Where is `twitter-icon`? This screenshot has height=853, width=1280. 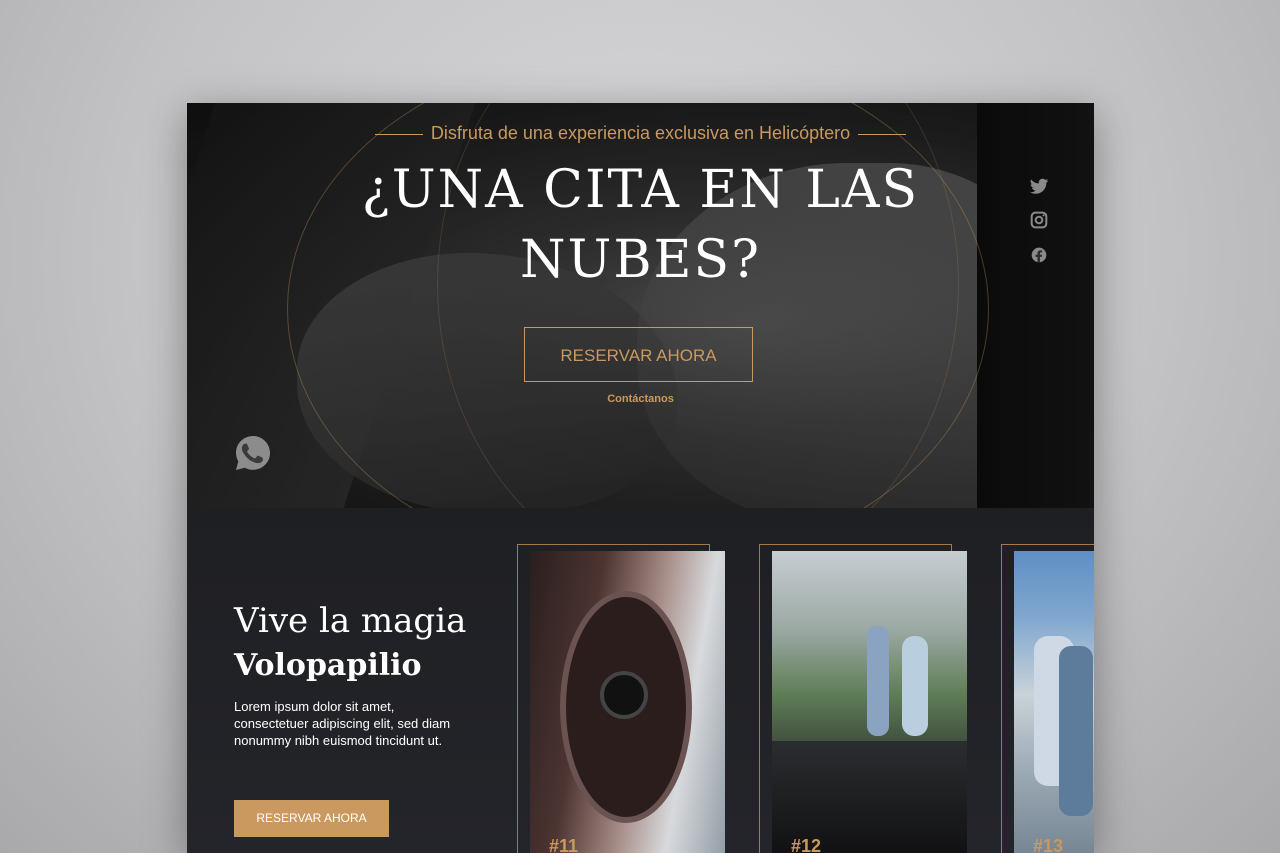 twitter-icon is located at coordinates (1039, 186).